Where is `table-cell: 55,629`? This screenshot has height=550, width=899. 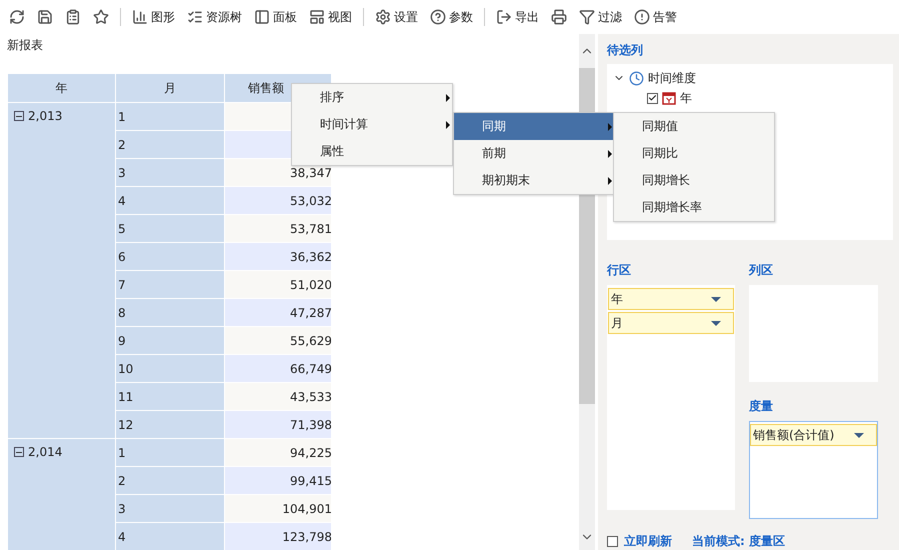
table-cell: 55,629 is located at coordinates (278, 340).